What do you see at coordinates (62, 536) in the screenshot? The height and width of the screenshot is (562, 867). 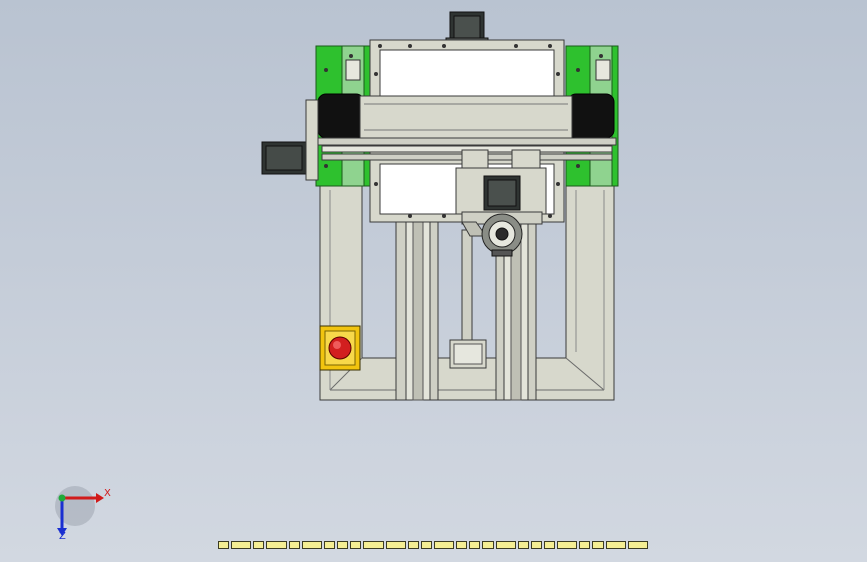 I see `z-axis-label: Z` at bounding box center [62, 536].